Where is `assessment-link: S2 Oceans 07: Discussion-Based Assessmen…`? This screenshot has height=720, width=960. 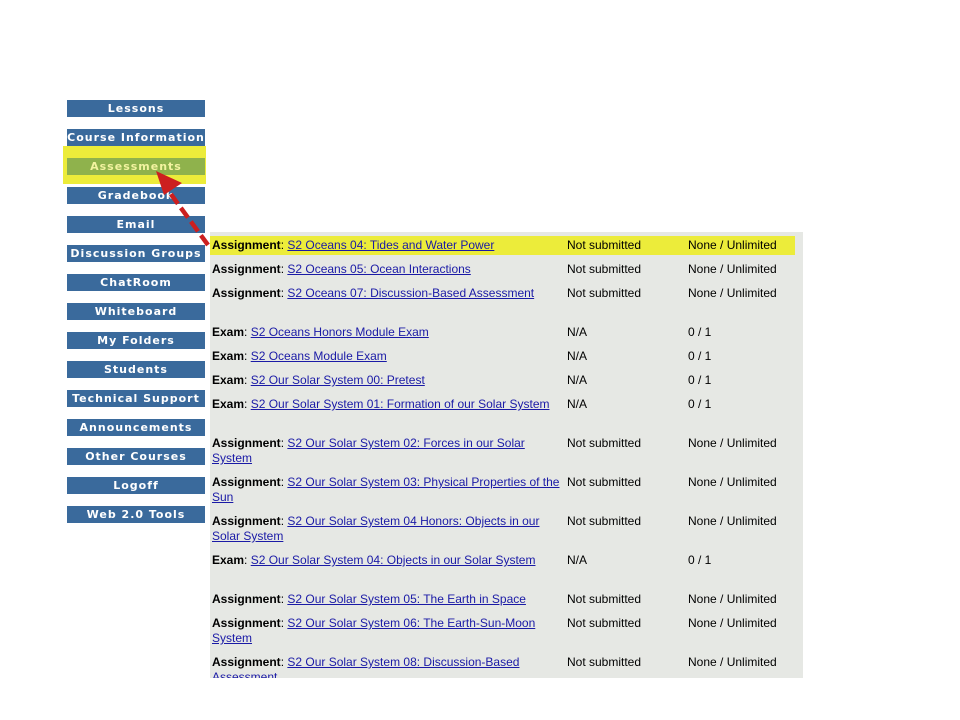 assessment-link: S2 Oceans 07: Discussion-Based Assessmen… is located at coordinates (410, 293).